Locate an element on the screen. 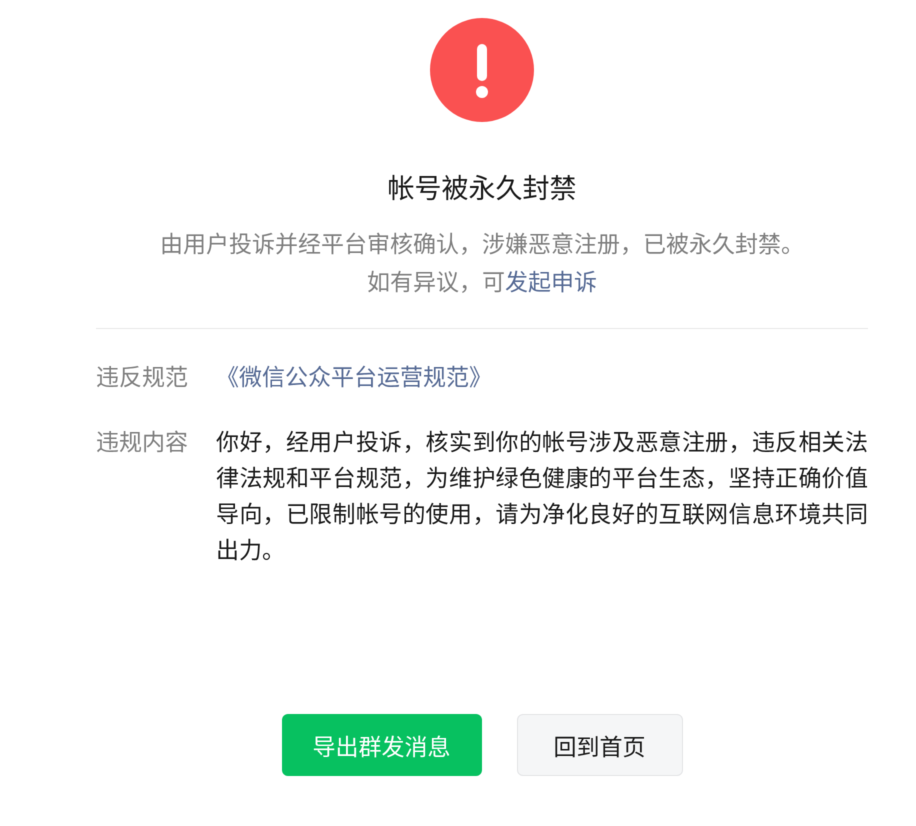 This screenshot has width=916, height=826. appeal-text: 如有异议，可发起申诉 is located at coordinates (482, 283).